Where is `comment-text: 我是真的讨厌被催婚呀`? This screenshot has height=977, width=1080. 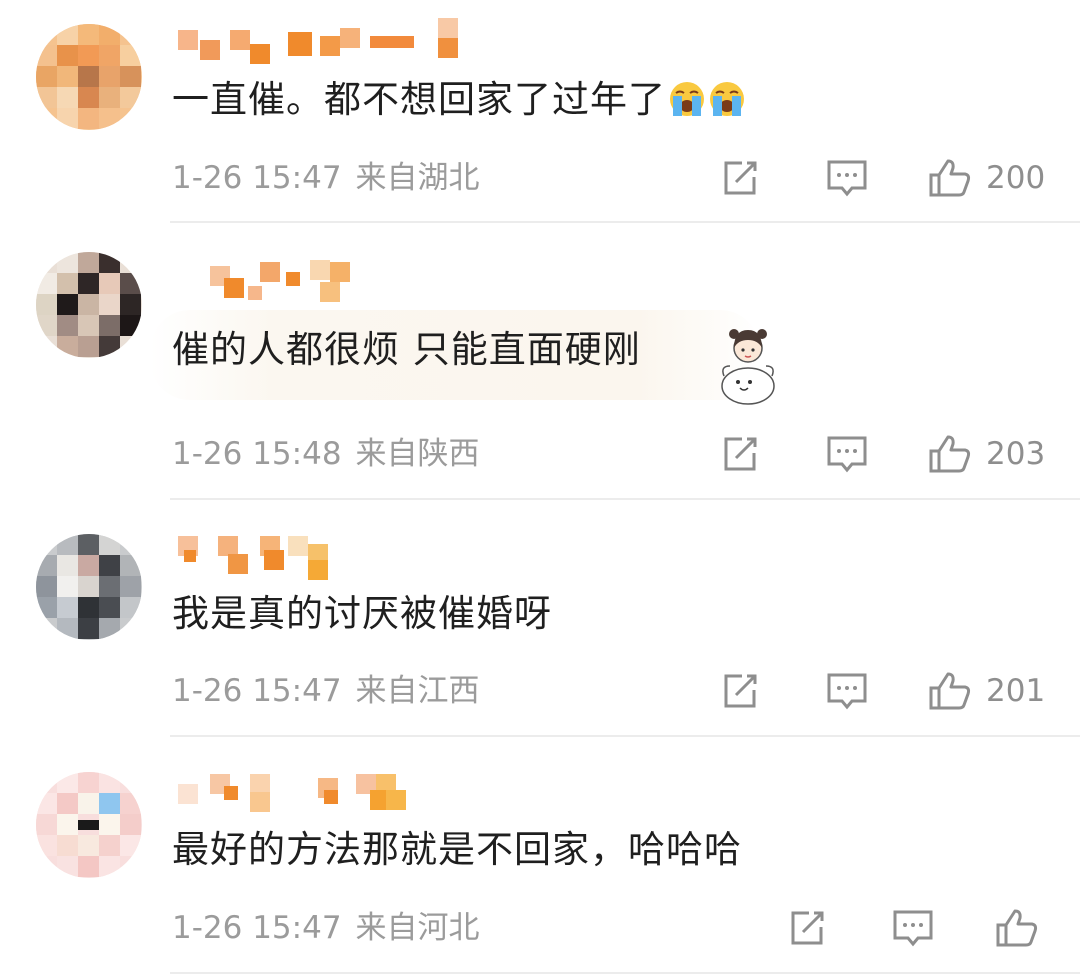
comment-text: 我是真的讨厌被催婚呀 is located at coordinates (362, 614).